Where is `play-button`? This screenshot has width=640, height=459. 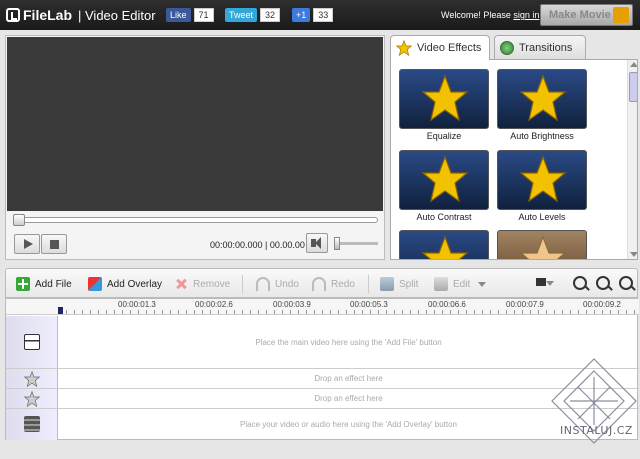 play-button is located at coordinates (27, 244).